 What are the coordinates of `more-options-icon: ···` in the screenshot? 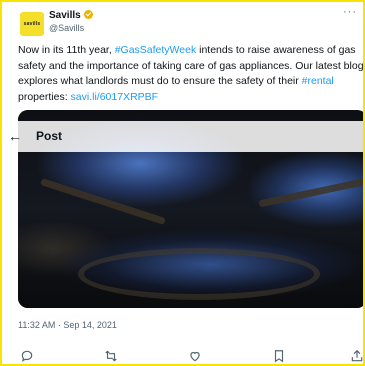 It's located at (350, 12).